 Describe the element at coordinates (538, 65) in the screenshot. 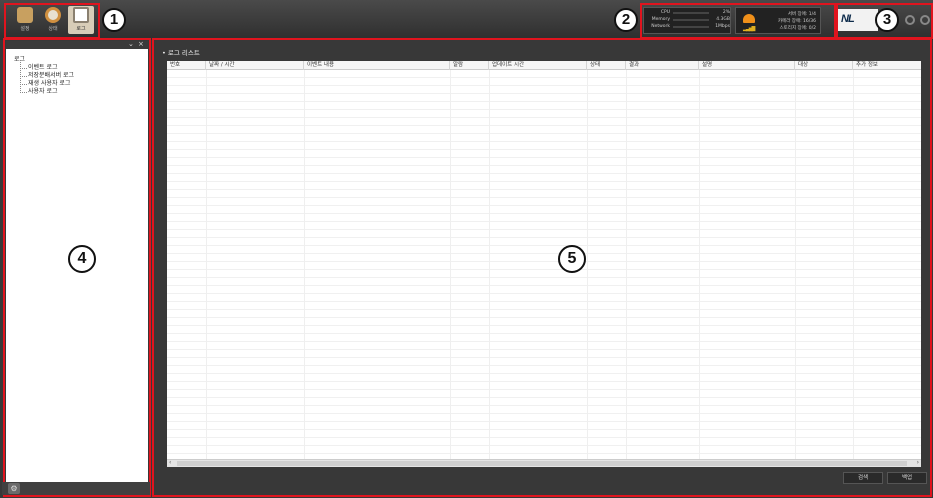

I see `col-update-time: 업데이트 시간` at that location.